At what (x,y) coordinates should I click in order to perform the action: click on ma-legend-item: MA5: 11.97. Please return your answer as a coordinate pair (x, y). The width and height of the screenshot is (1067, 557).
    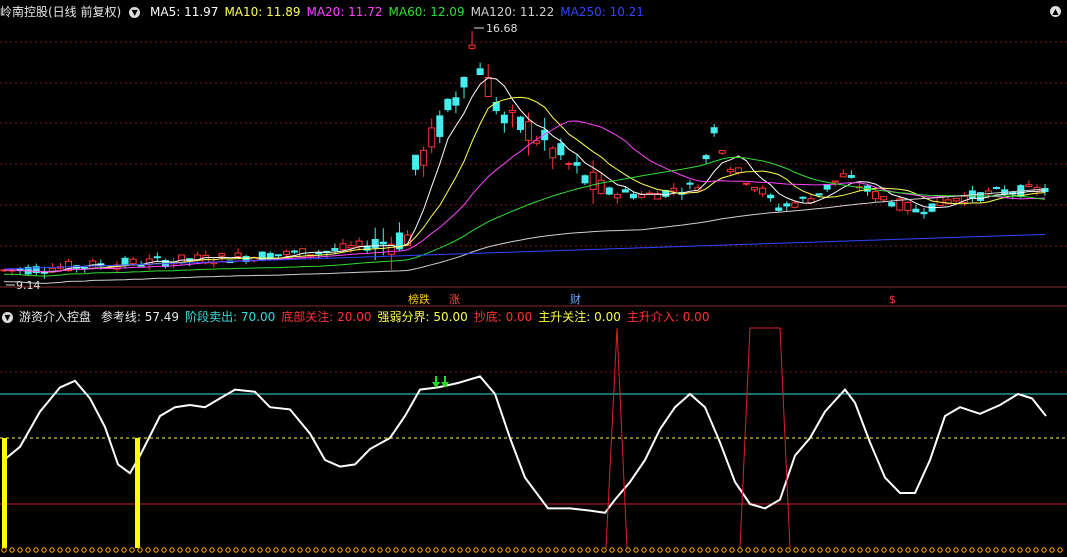
    Looking at the image, I should click on (184, 12).